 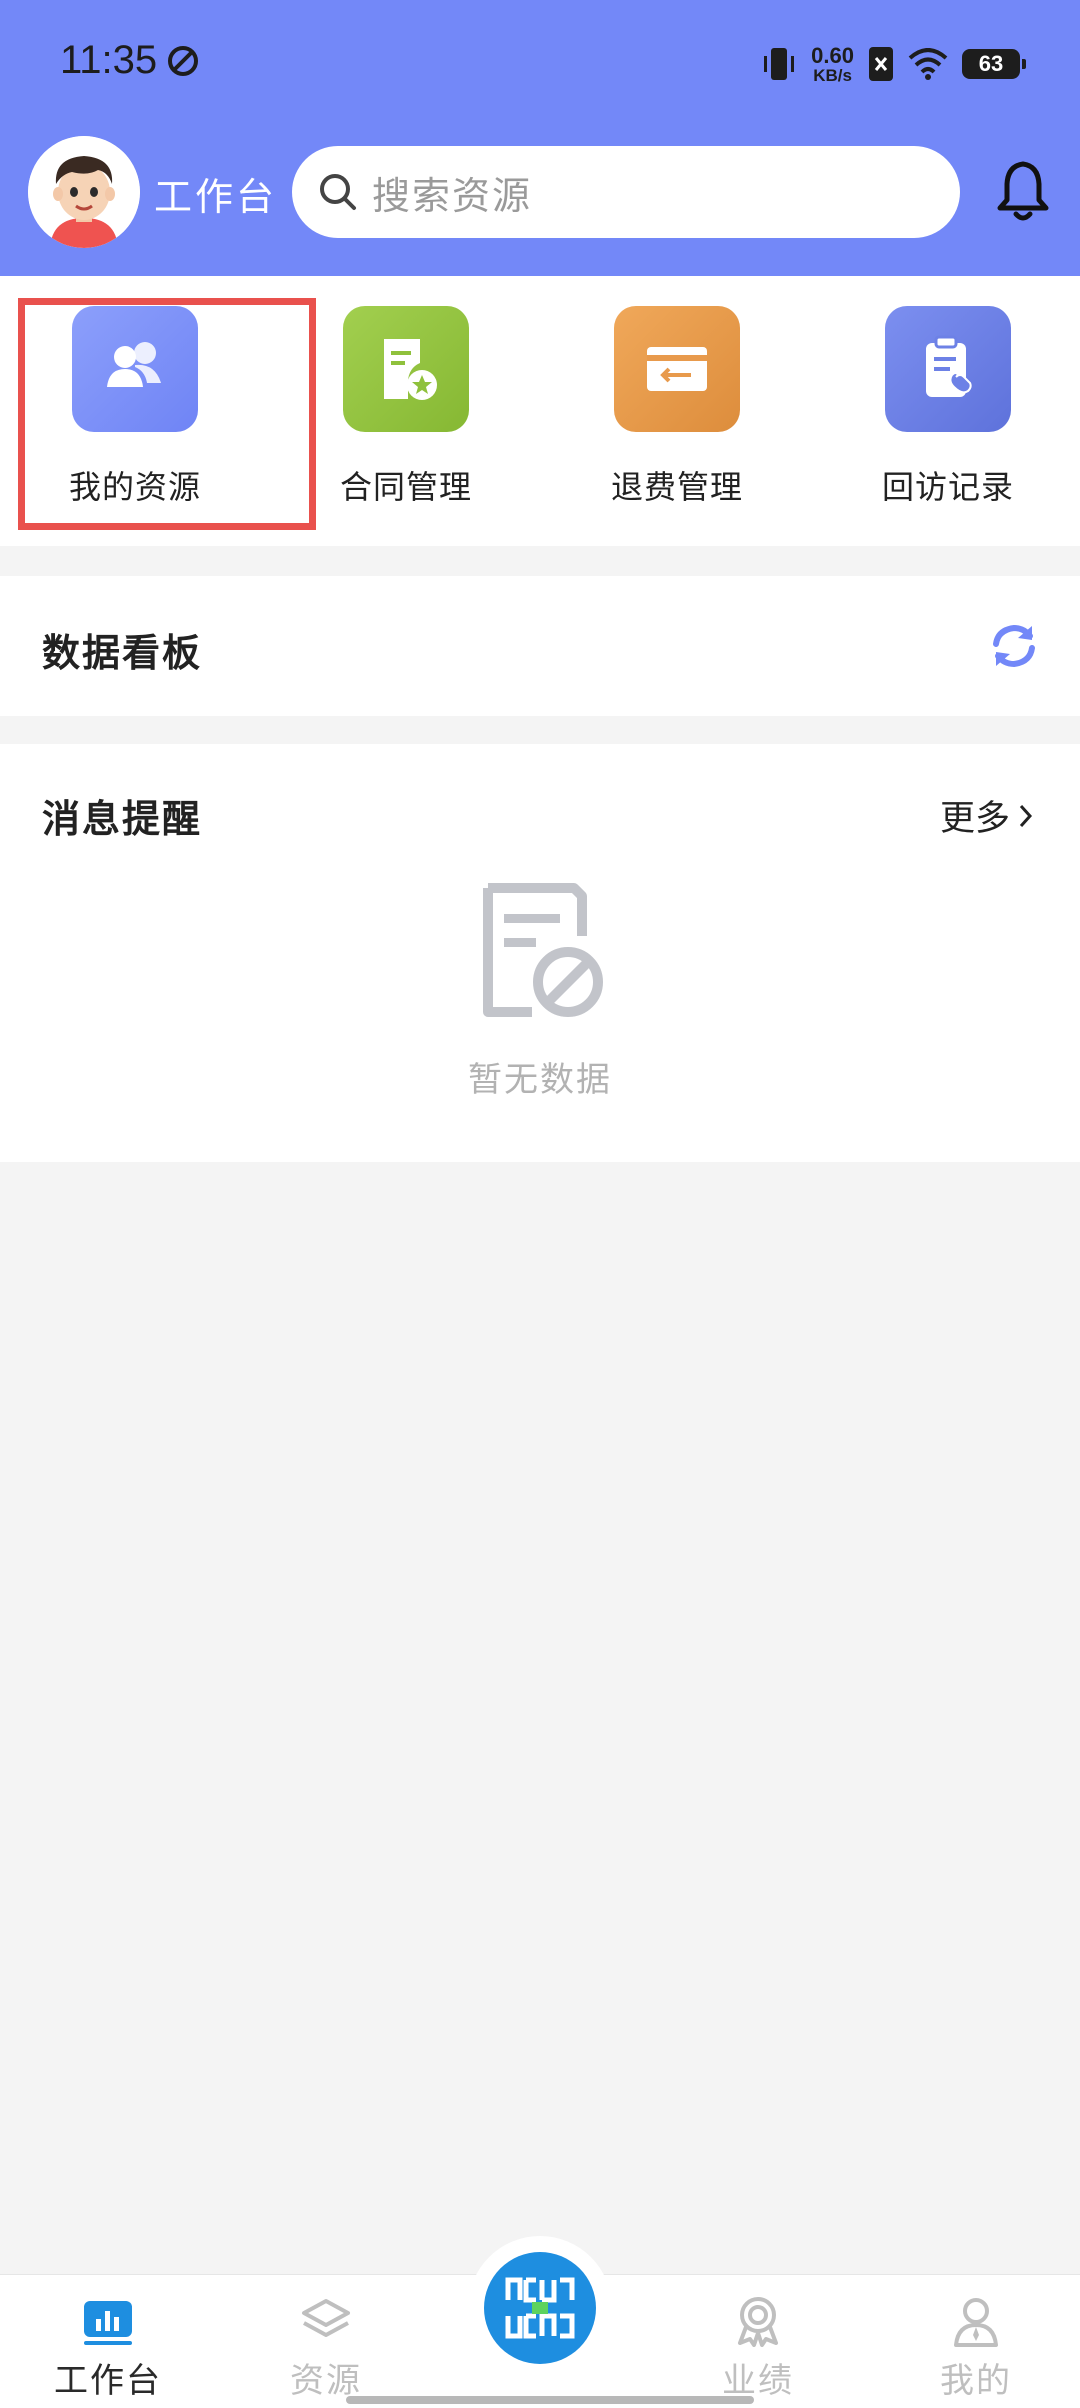 What do you see at coordinates (928, 64) in the screenshot?
I see `wifi-icon` at bounding box center [928, 64].